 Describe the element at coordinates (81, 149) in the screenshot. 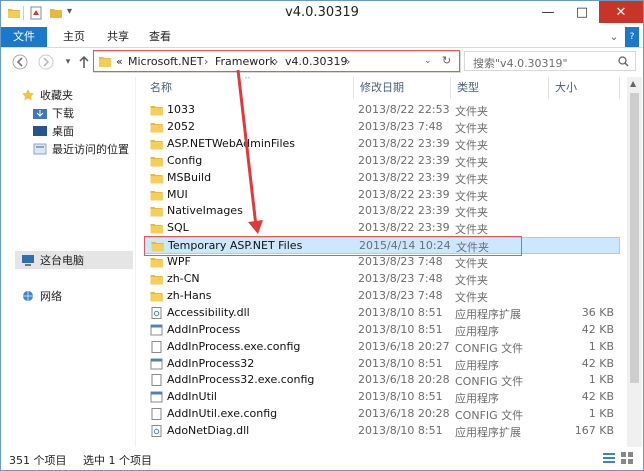

I see `sidebar-item-recent: 最近访问的位置` at that location.